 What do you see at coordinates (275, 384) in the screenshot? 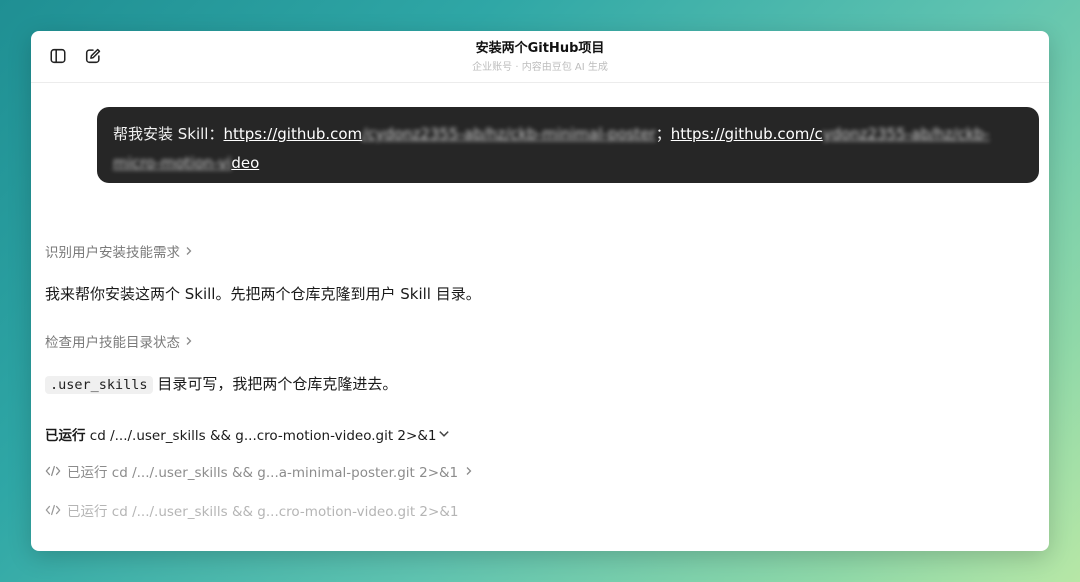
I see `assistant-reply-2-text: 目录可写，我把两个仓库克隆进去。` at bounding box center [275, 384].